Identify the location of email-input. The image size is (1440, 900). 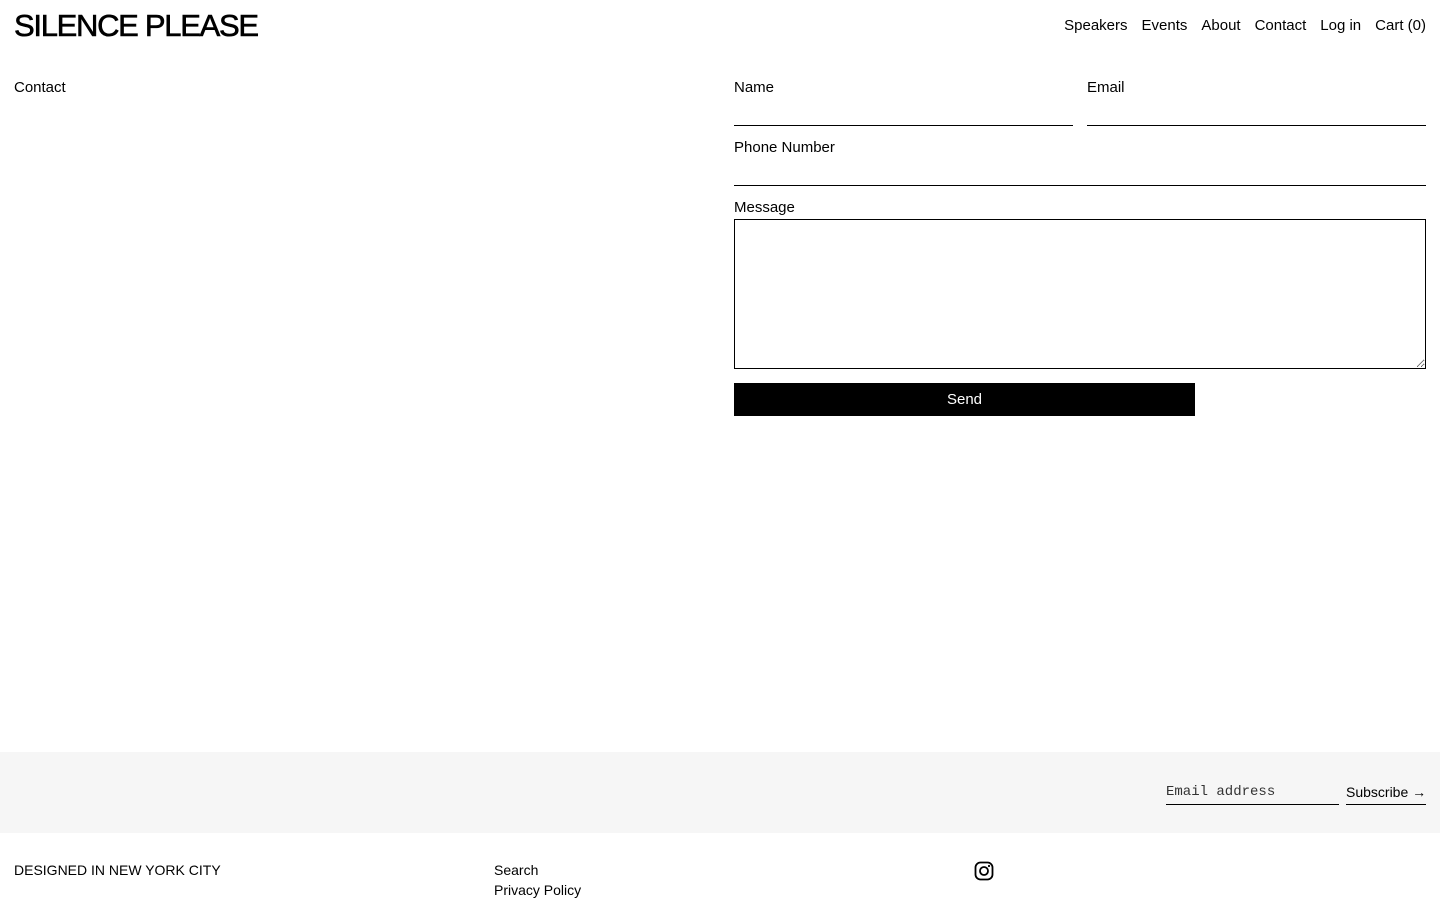
(1256, 111).